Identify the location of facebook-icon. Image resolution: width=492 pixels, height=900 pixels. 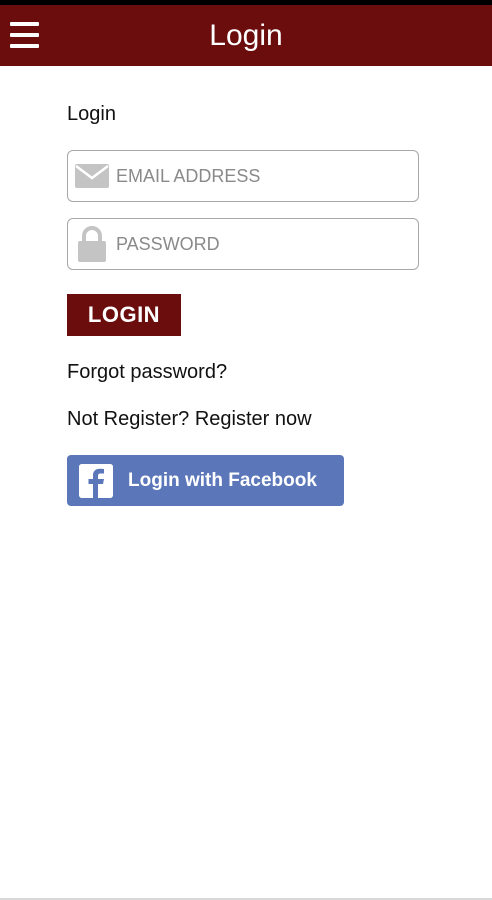
(96, 481).